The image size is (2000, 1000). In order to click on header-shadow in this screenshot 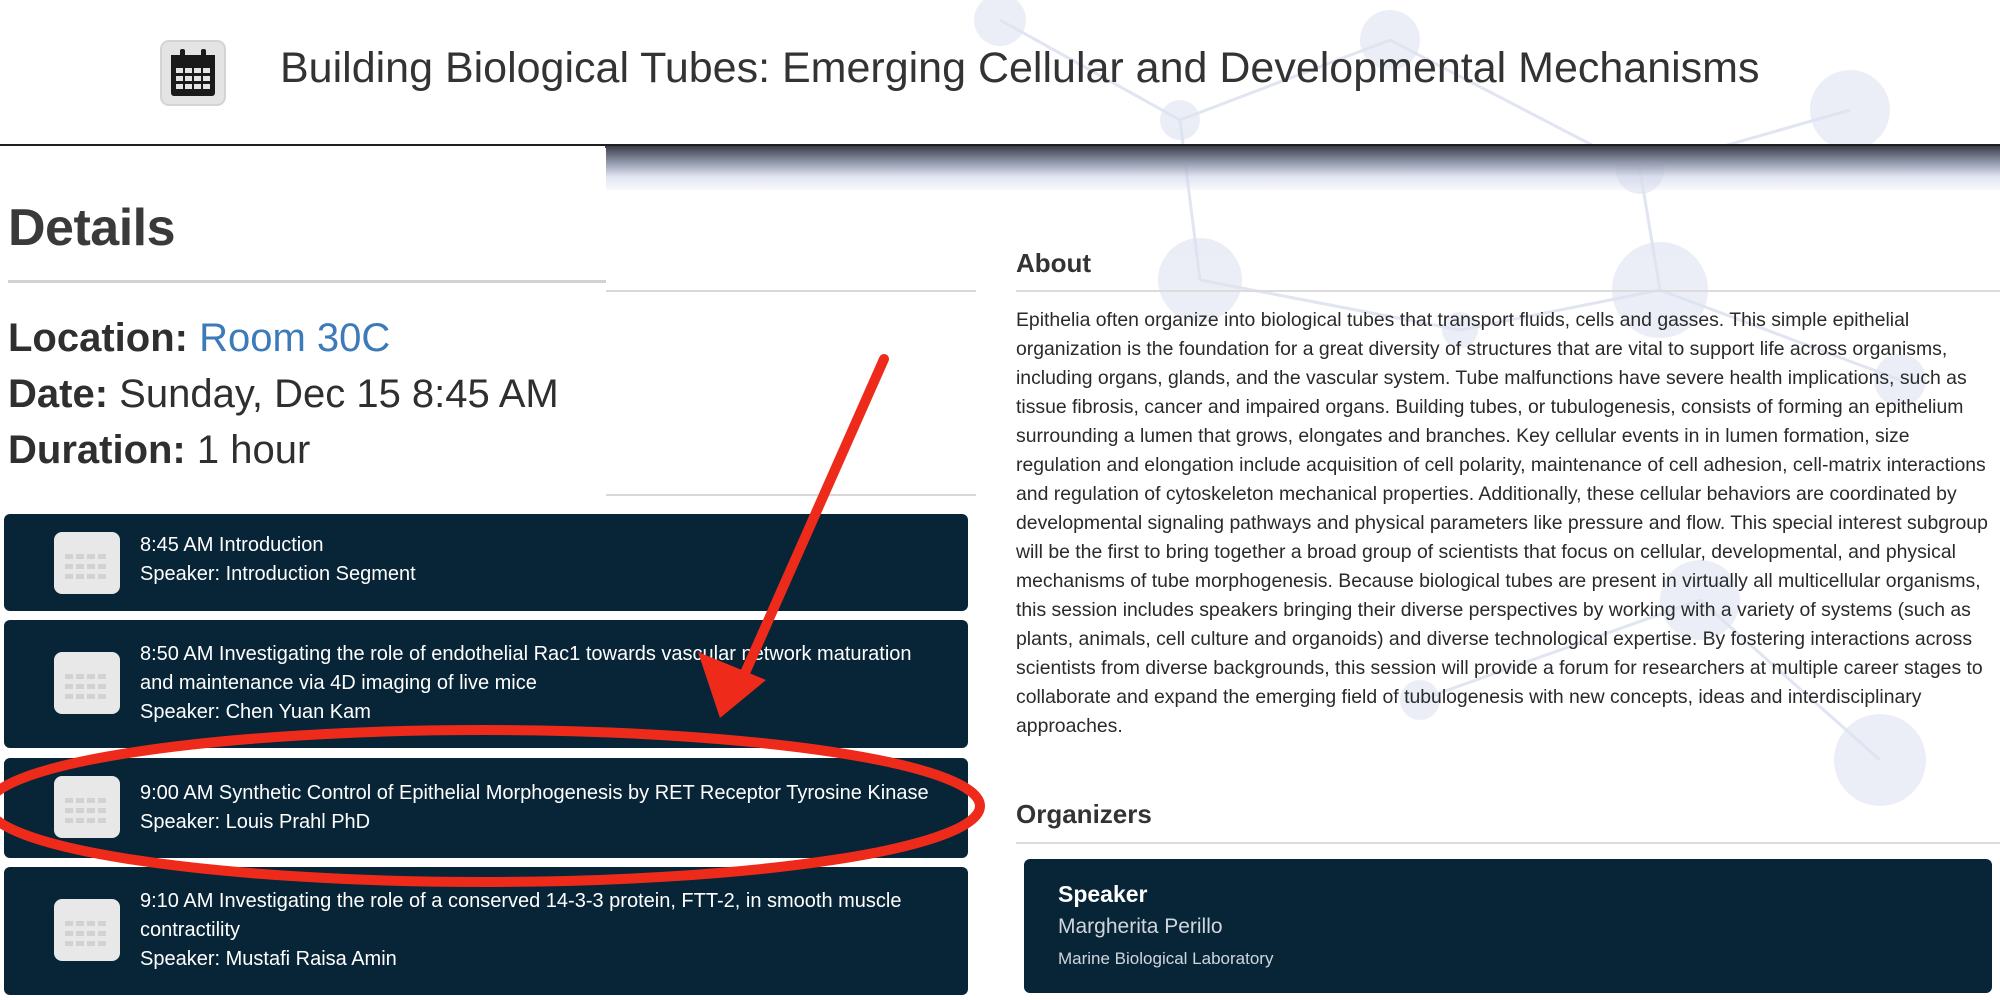, I will do `click(1302, 168)`.